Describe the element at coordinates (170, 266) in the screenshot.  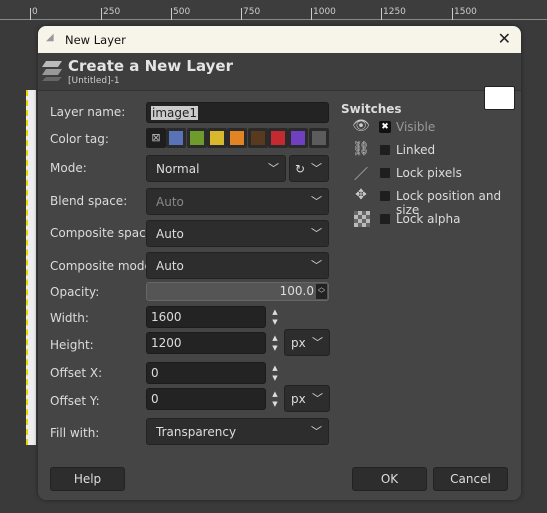
I see `composite-mode-value: Auto` at that location.